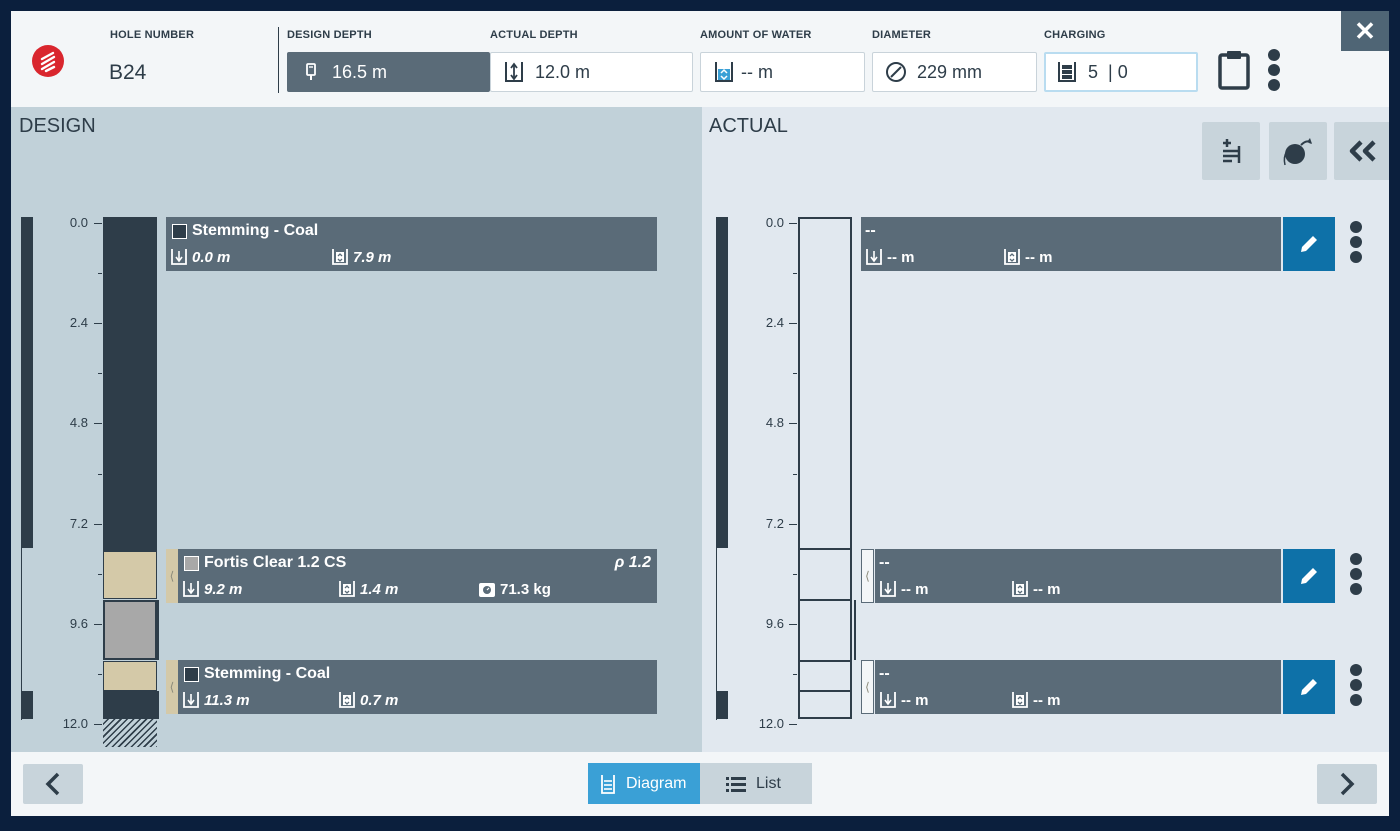 Image resolution: width=1400 pixels, height=831 pixels. What do you see at coordinates (1347, 784) in the screenshot?
I see `next-hole-button` at bounding box center [1347, 784].